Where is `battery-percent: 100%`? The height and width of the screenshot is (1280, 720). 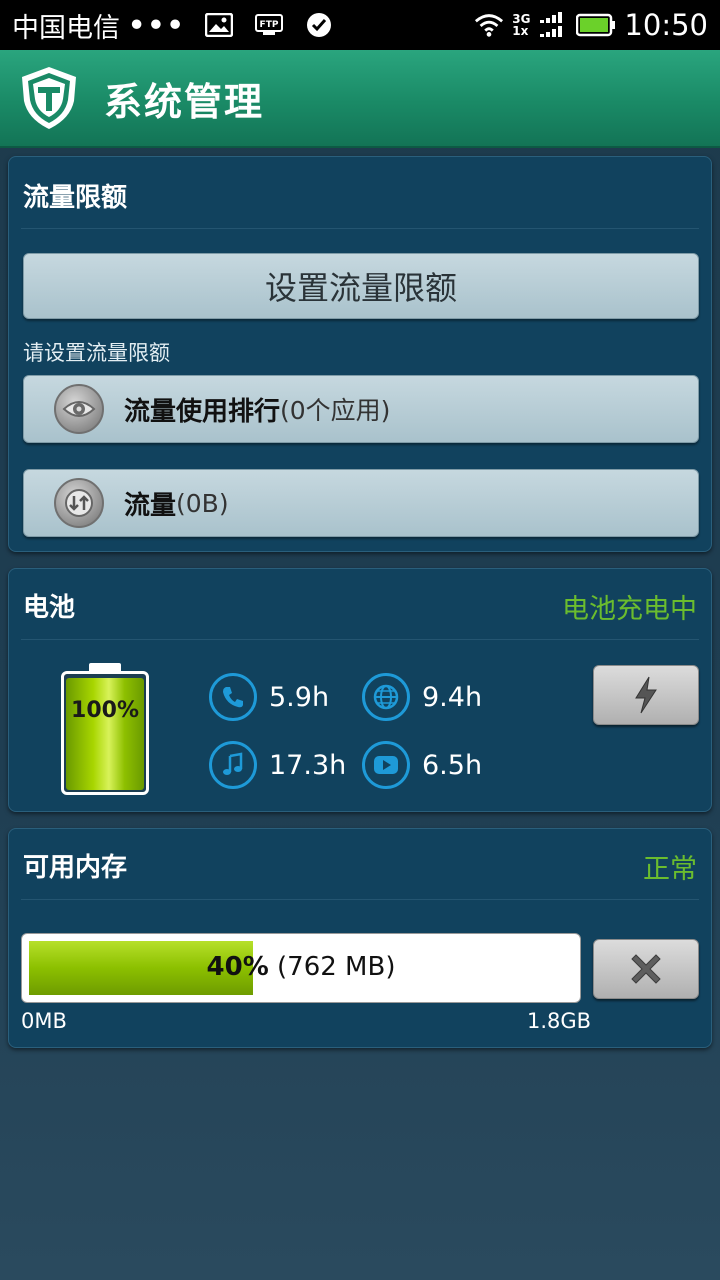
battery-percent: 100% is located at coordinates (105, 710).